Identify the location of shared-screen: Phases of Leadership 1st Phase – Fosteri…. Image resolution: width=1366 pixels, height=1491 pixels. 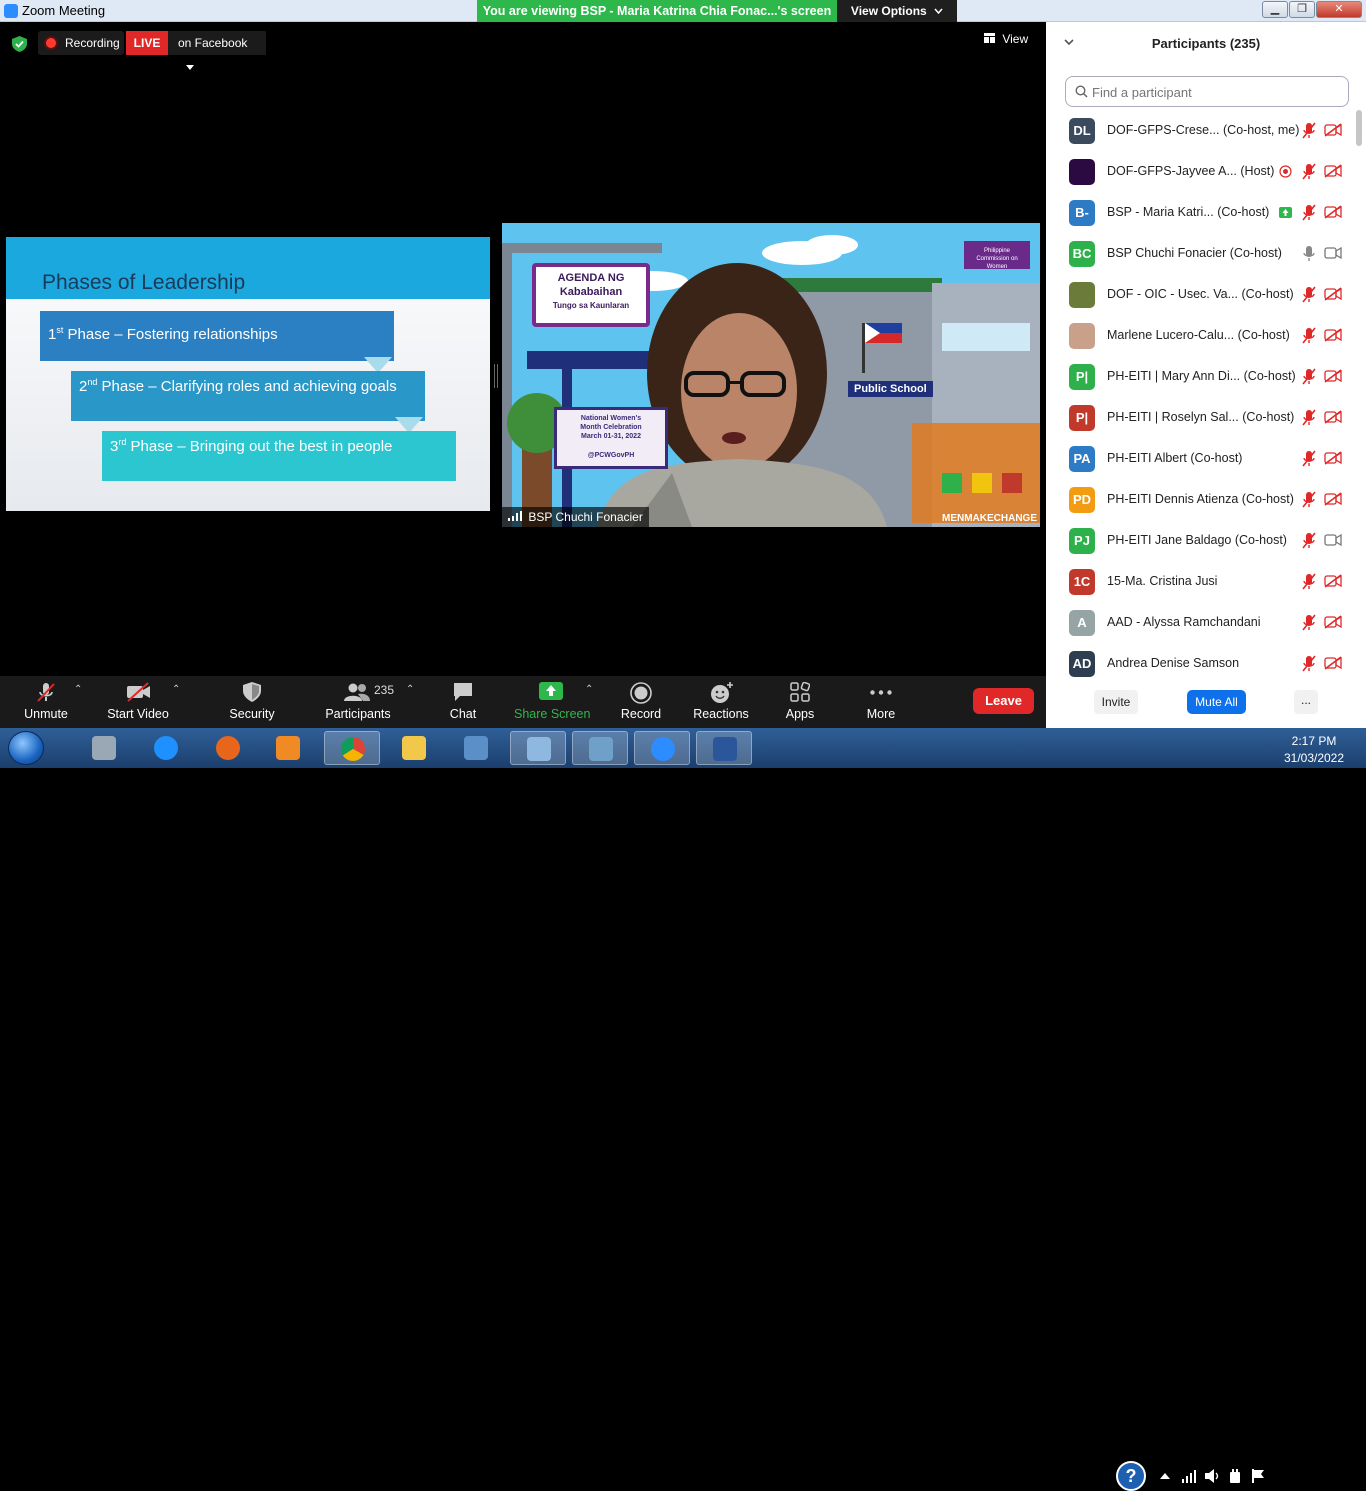
(248, 374).